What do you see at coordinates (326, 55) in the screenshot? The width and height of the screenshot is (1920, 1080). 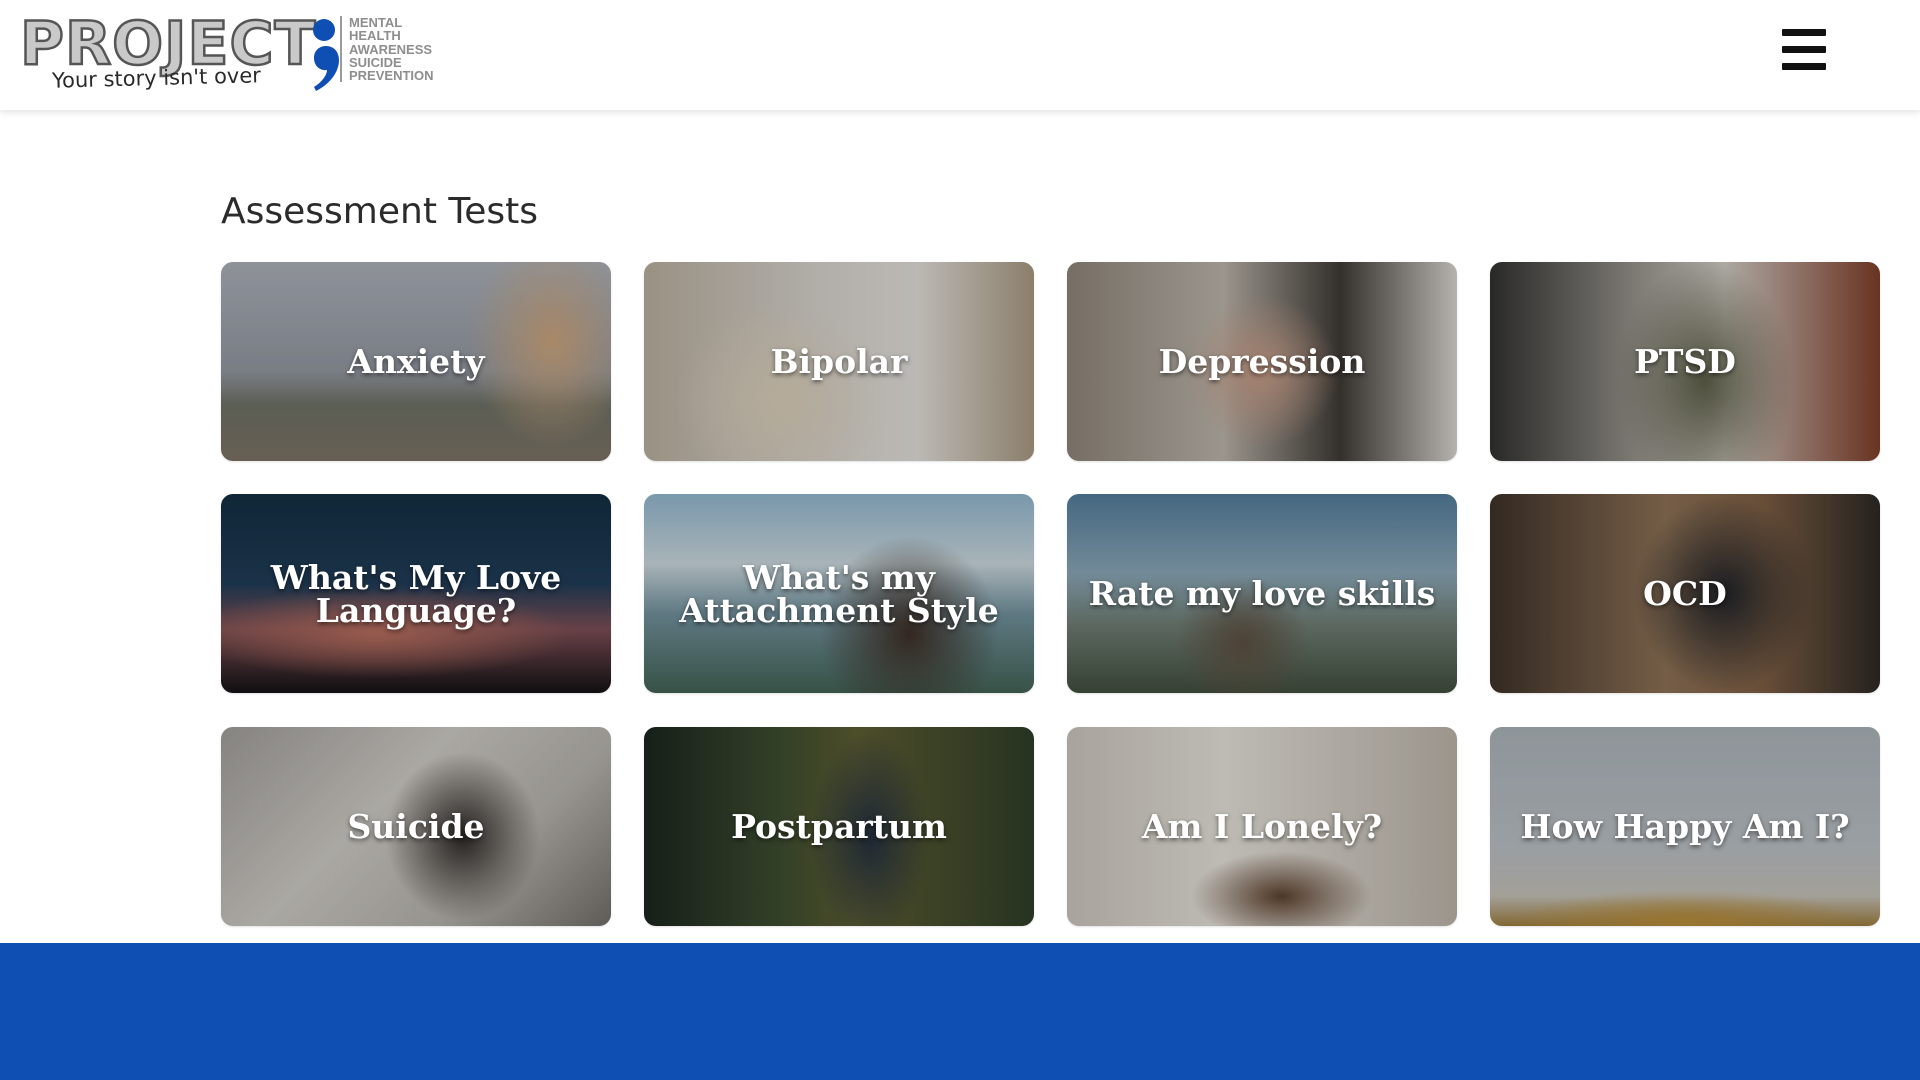 I see `semicolon-icon` at bounding box center [326, 55].